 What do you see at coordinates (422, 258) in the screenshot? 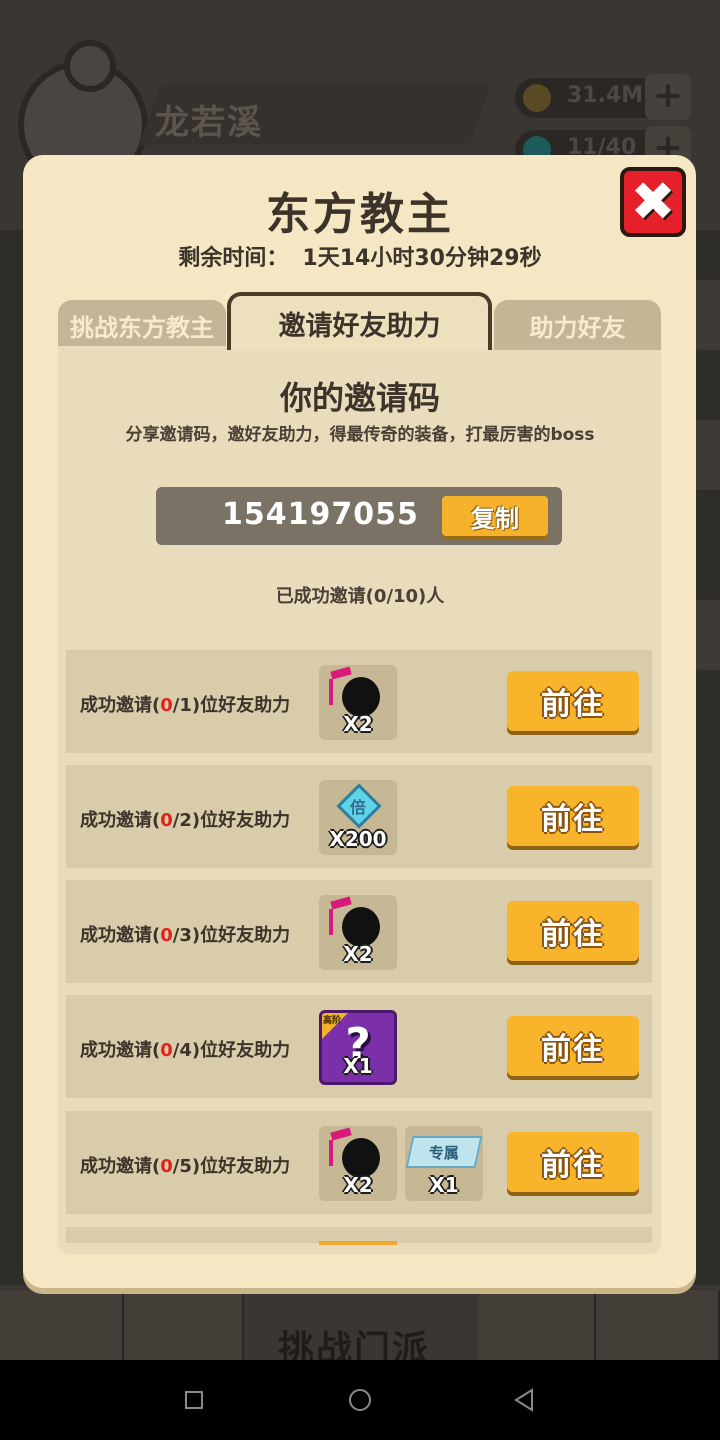
I see `remaining-time-value: 1天14小时30分钟29秒` at bounding box center [422, 258].